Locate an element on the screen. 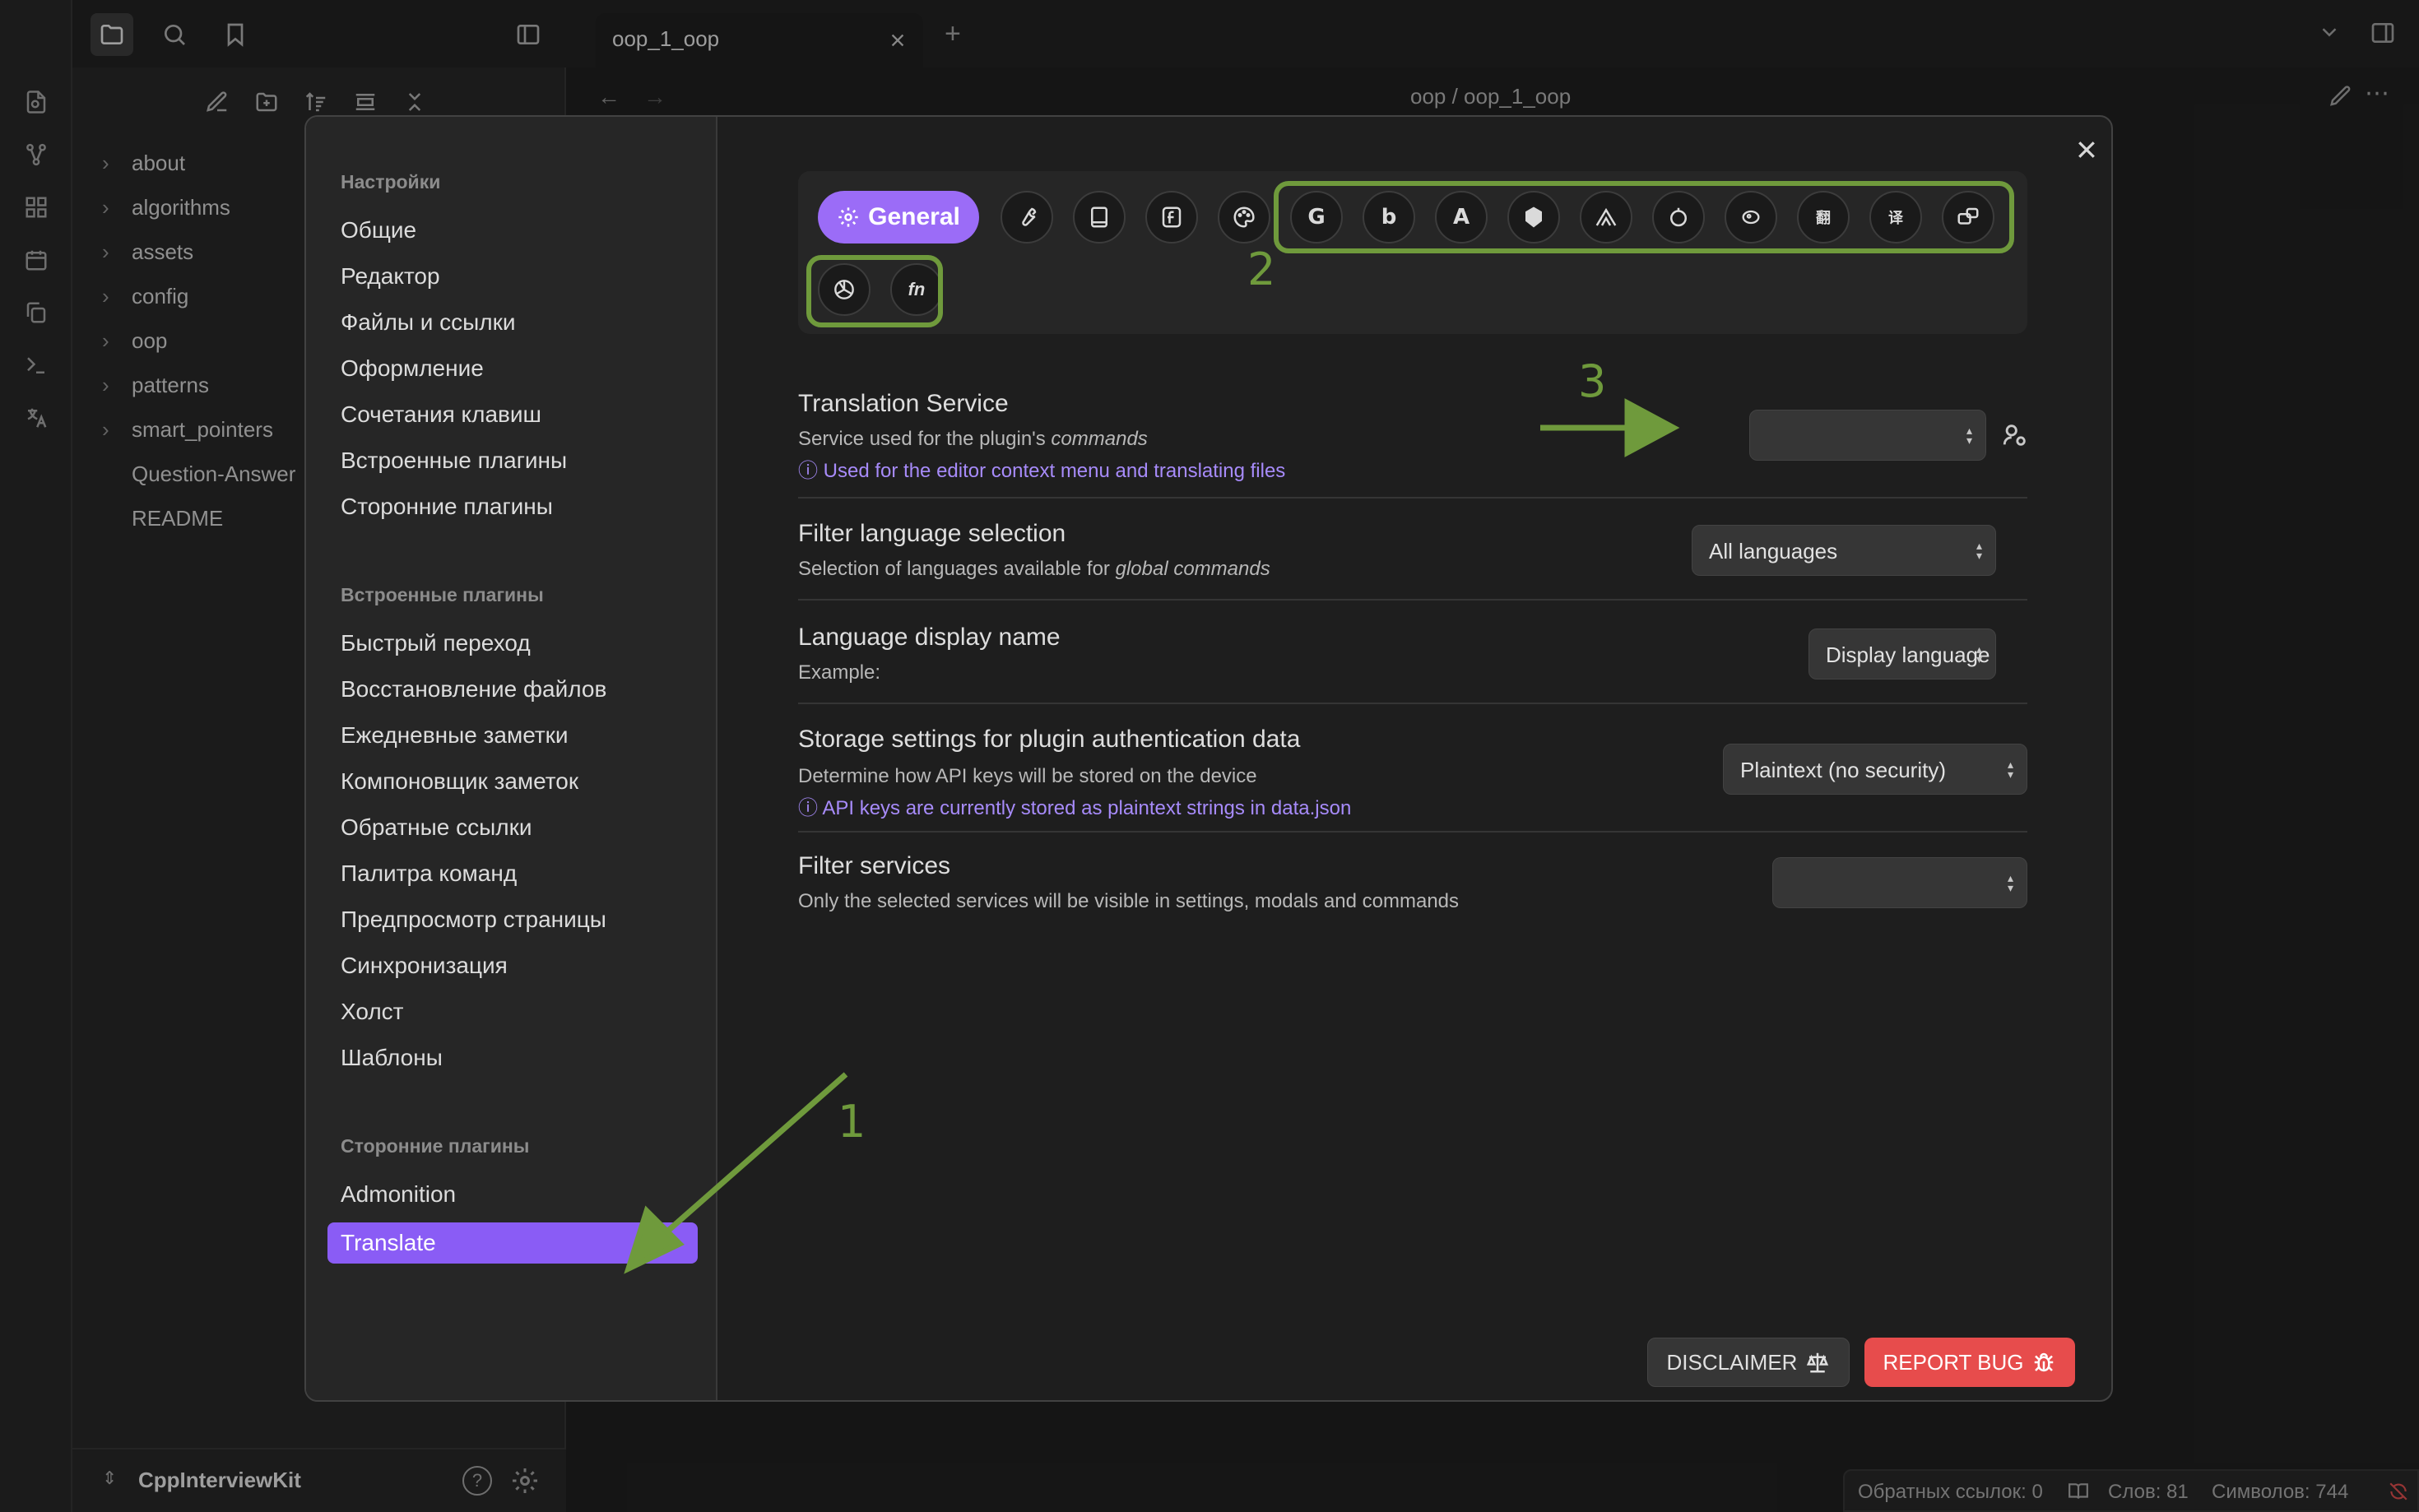 The width and height of the screenshot is (2419, 1512). annotation-arrow-1-shaft is located at coordinates (757, 1152).